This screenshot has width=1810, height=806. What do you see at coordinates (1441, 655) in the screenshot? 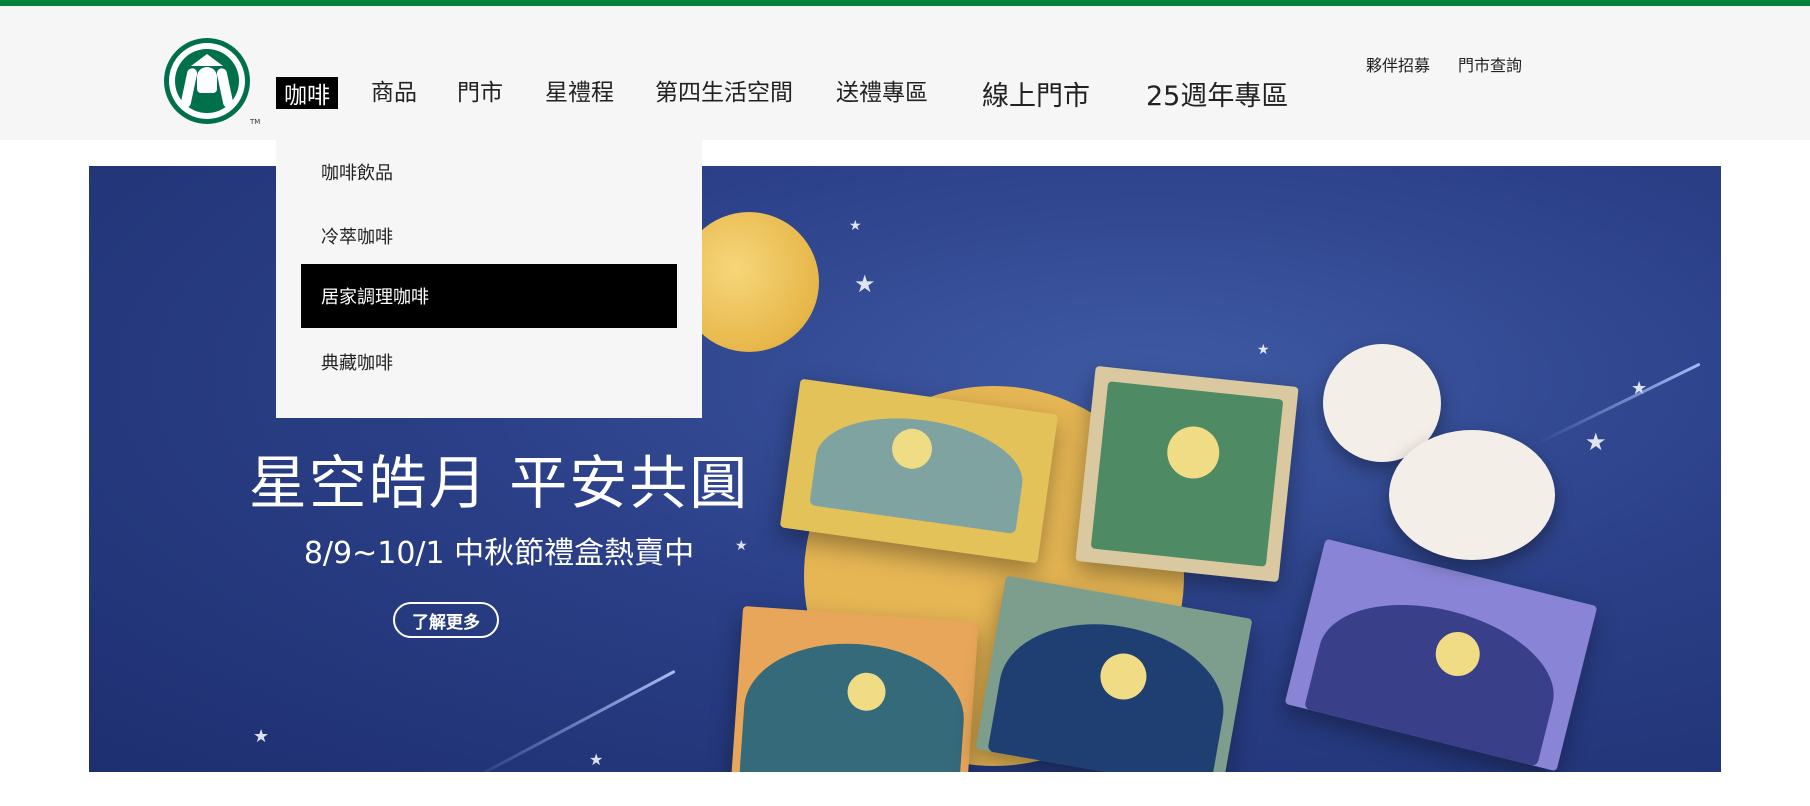
I see `gift-box-purple` at bounding box center [1441, 655].